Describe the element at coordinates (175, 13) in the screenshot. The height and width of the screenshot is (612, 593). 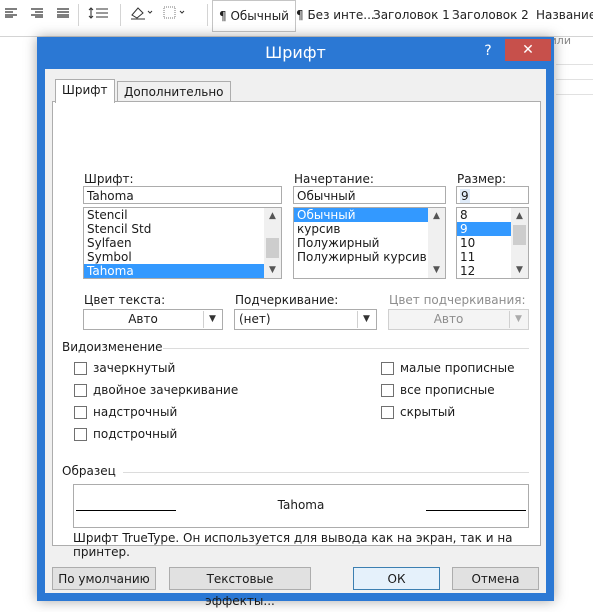
I see `borders-icon` at that location.